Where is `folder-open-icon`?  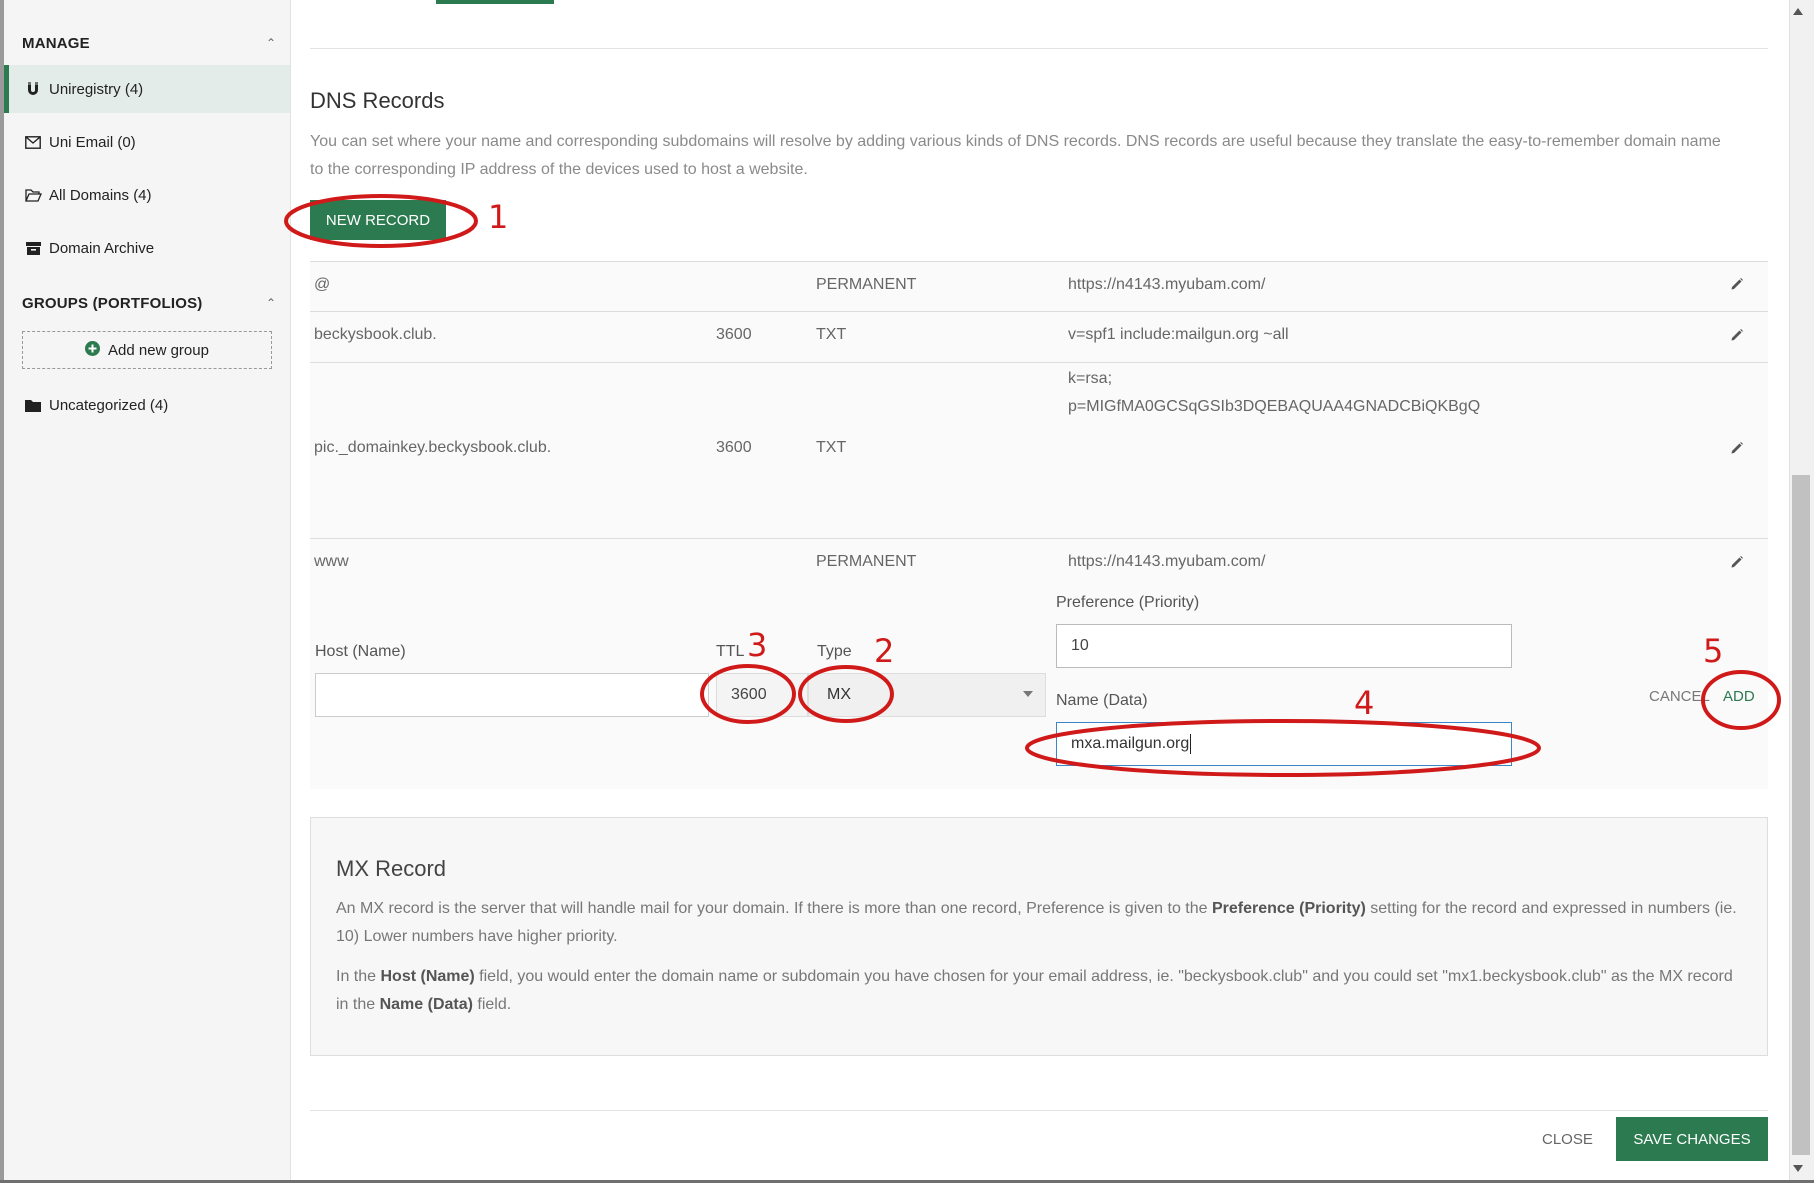
folder-open-icon is located at coordinates (33, 195).